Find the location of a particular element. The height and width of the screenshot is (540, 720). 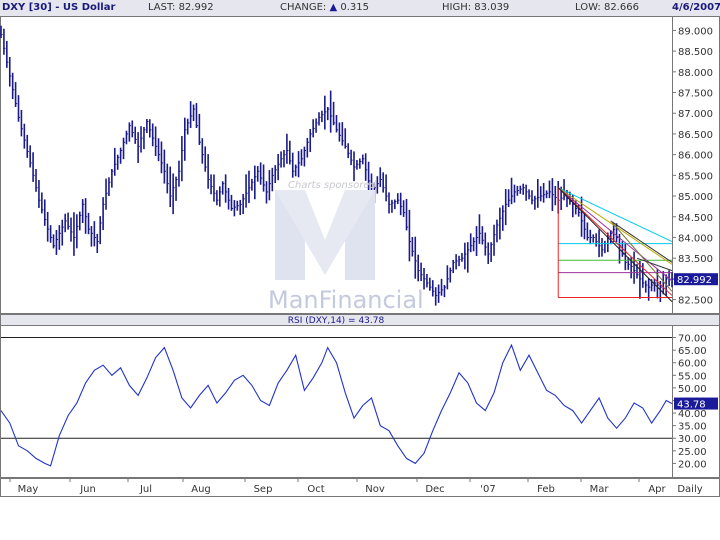

rsi-tick-label: 25.00 is located at coordinates (692, 452).